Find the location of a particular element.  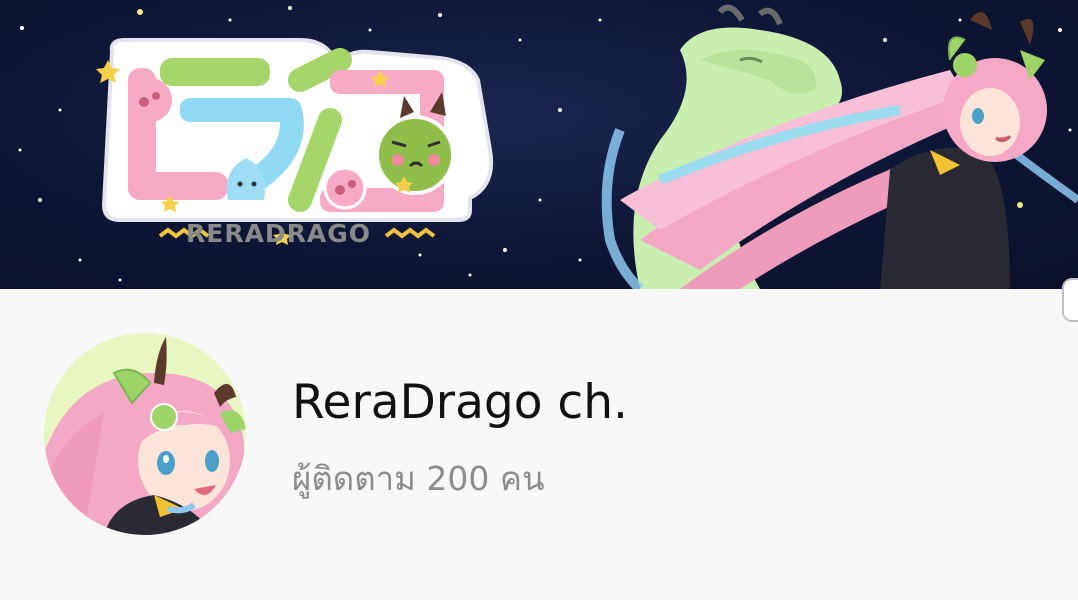

subscriber-count: ผู้ติดตาม 200 คน is located at coordinates (418, 478).